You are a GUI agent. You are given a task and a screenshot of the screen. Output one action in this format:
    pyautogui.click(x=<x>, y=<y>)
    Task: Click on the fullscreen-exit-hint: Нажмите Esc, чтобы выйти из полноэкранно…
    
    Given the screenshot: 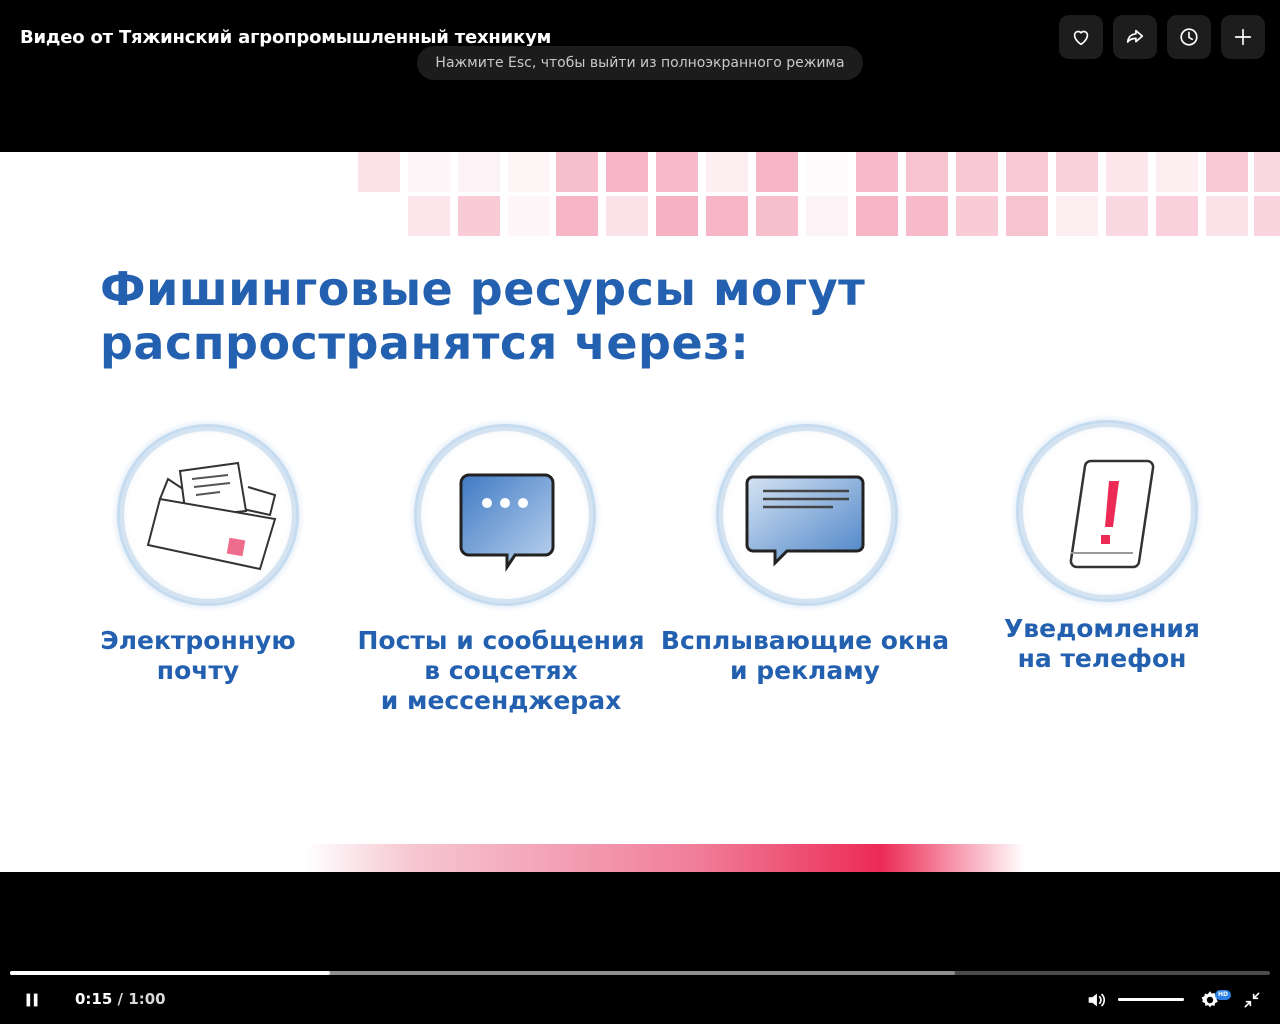 What is the action you would take?
    pyautogui.click(x=640, y=63)
    